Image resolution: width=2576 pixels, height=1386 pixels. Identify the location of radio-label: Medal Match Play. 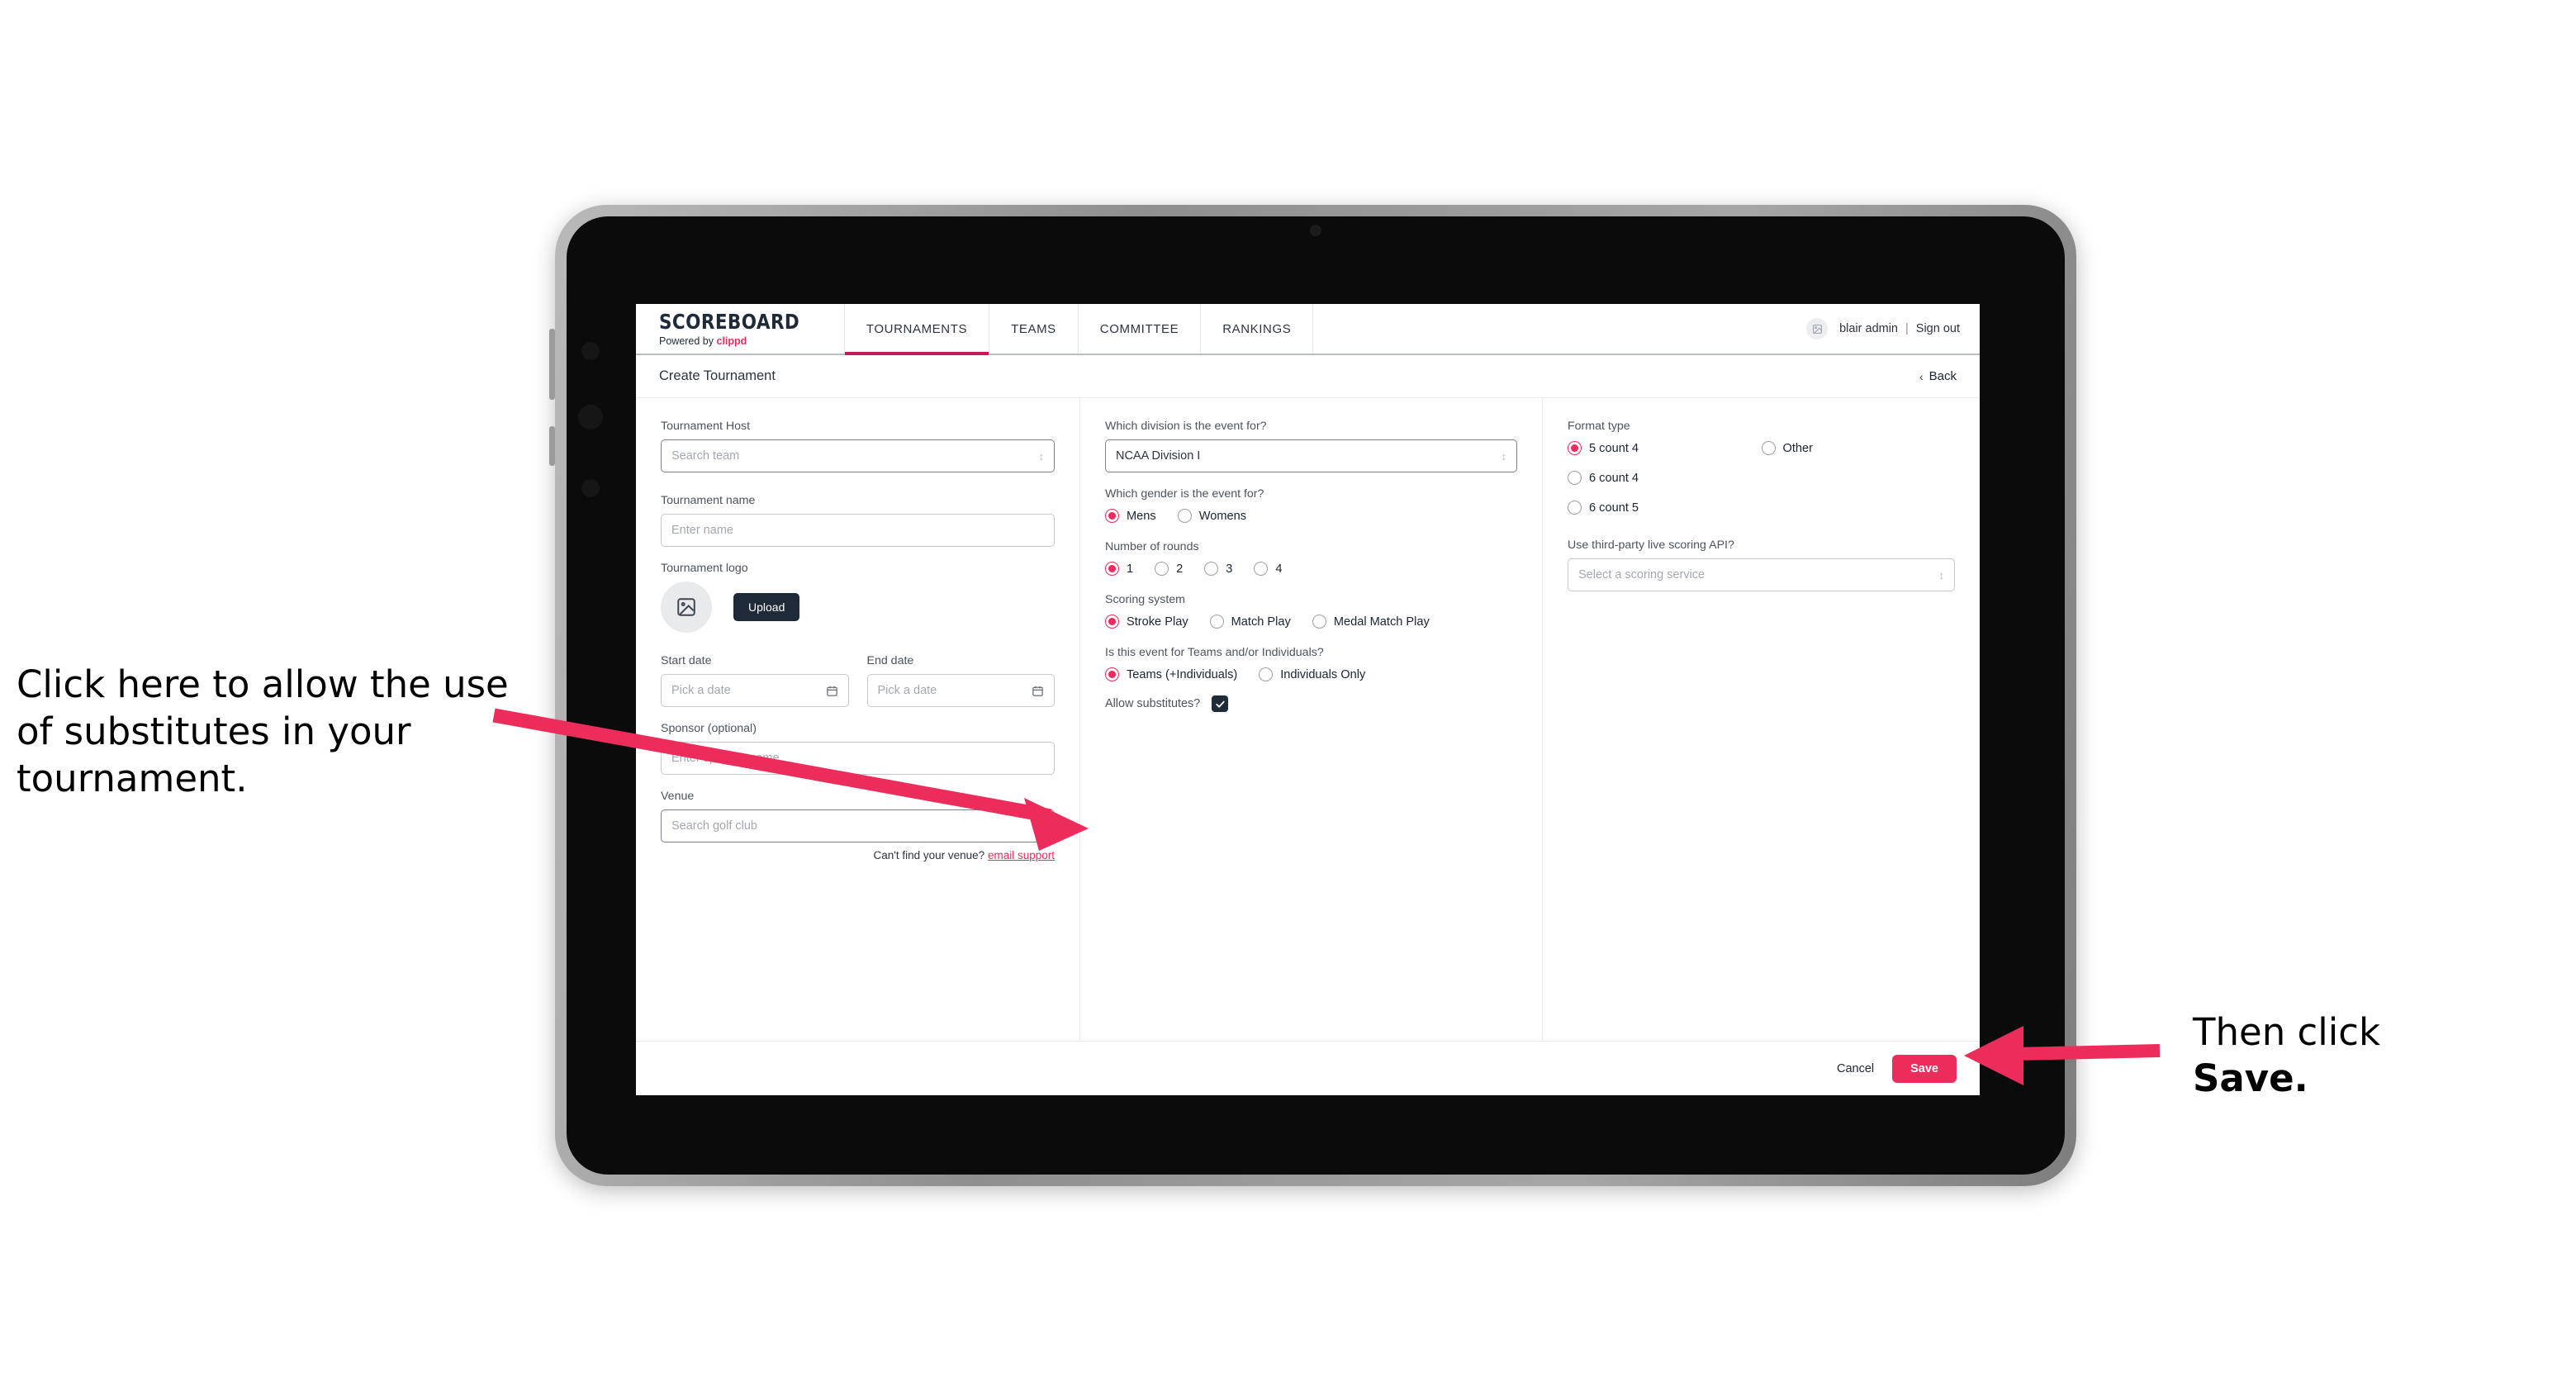
(1381, 622).